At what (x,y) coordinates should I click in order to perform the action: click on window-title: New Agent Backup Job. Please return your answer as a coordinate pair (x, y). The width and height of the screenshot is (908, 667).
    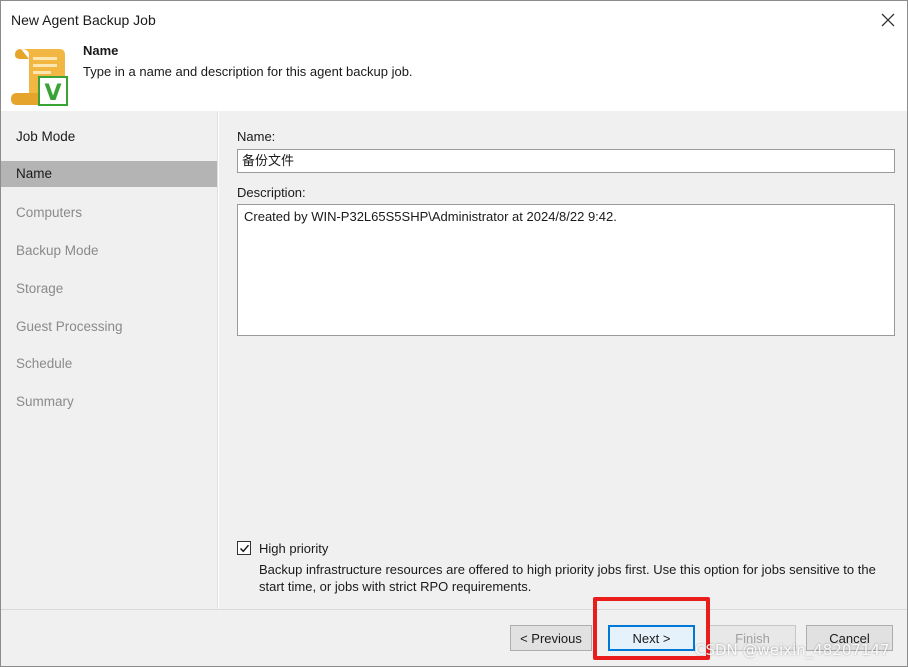
    Looking at the image, I should click on (83, 20).